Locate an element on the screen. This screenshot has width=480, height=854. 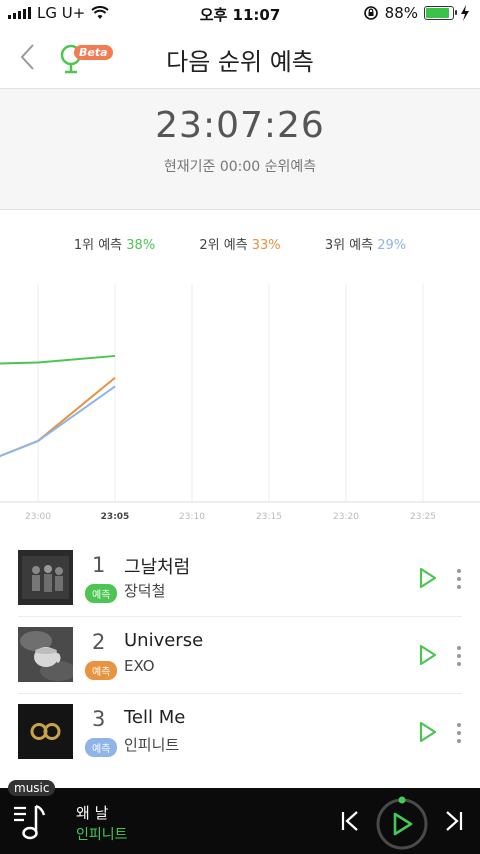
legend-value: 38% is located at coordinates (141, 245).